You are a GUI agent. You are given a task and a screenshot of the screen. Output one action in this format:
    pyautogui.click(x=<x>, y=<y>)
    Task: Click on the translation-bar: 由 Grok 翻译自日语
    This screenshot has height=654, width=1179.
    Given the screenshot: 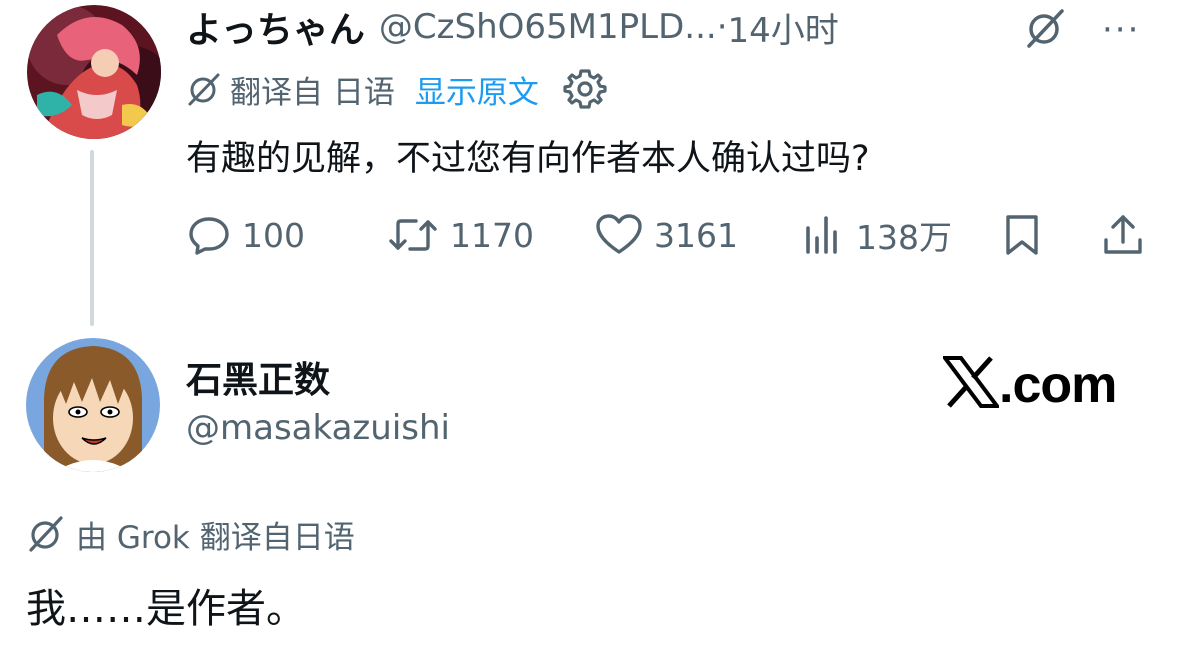 What is the action you would take?
    pyautogui.click(x=190, y=534)
    